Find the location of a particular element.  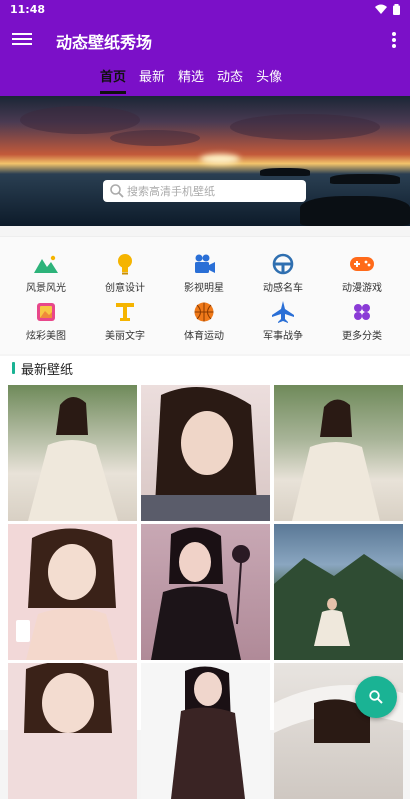

search-placeholder: 搜索高清手机壁纸 is located at coordinates (171, 191).